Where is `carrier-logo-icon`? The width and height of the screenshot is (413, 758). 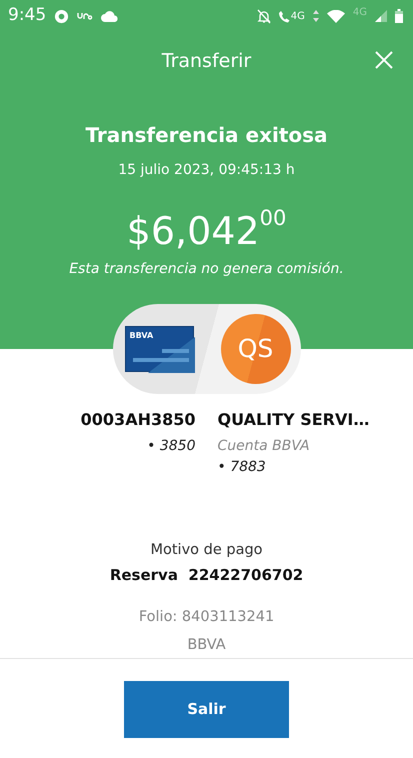
carrier-logo-icon is located at coordinates (85, 16).